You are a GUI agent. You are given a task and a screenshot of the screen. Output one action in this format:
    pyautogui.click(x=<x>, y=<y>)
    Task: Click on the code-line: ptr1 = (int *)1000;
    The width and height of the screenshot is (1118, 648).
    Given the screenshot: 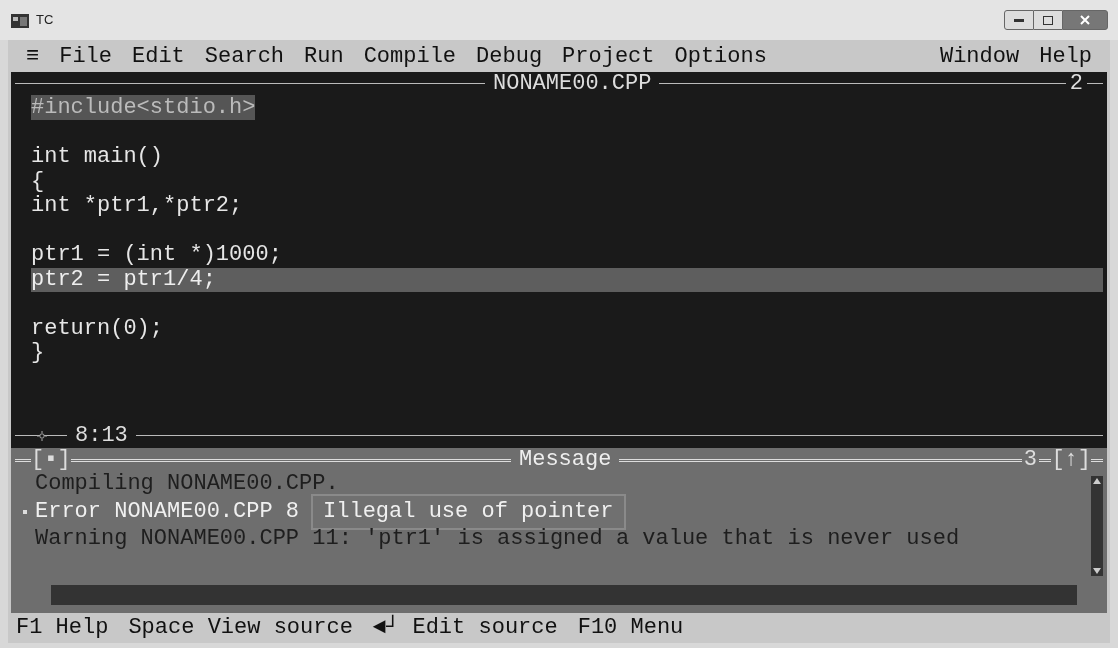 What is the action you would take?
    pyautogui.click(x=156, y=254)
    